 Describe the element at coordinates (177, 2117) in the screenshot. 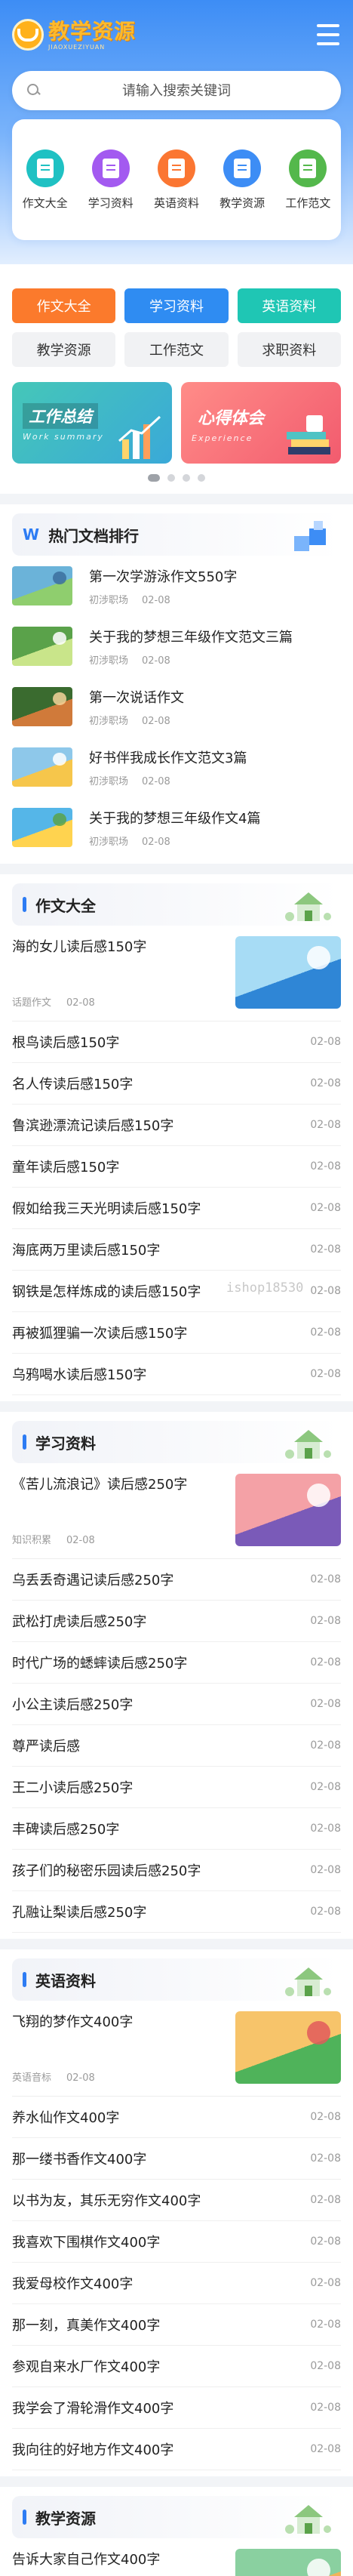

I see `list-item: 养水仙作文400字 02-08` at that location.